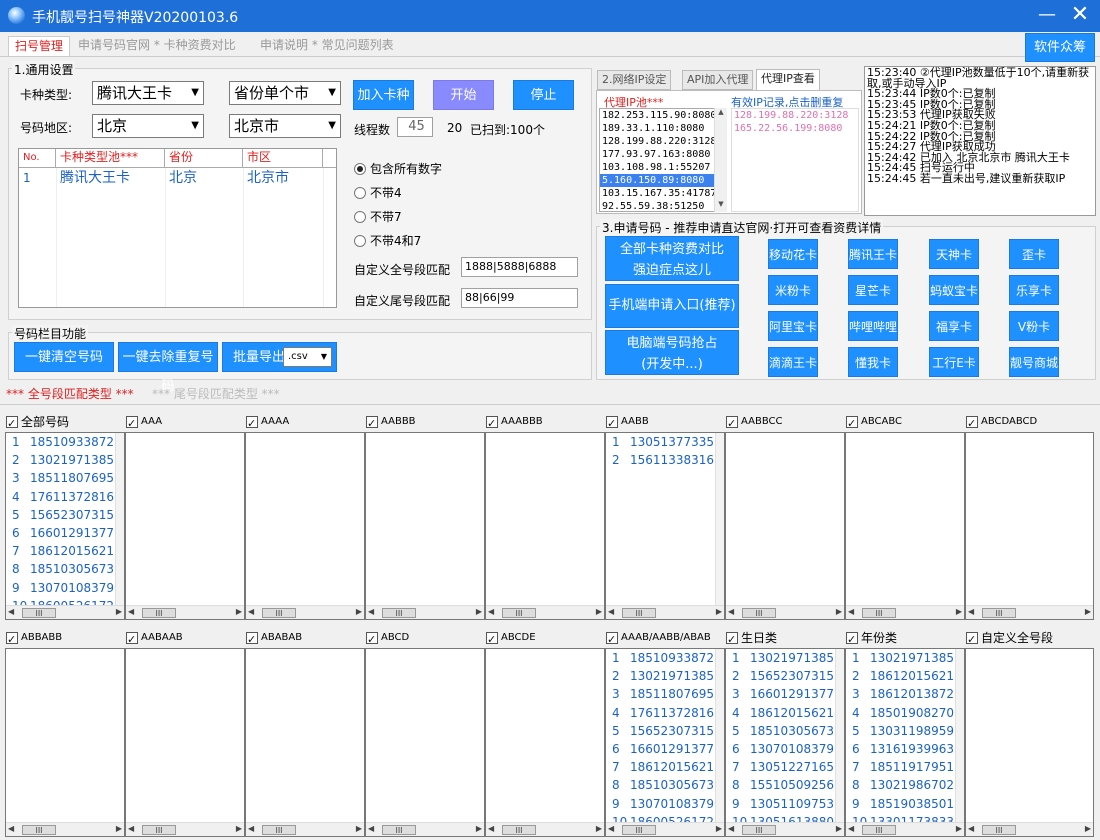 The height and width of the screenshot is (840, 1100). Describe the element at coordinates (954, 254) in the screenshot. I see `card-apply-button: 天神卡` at that location.